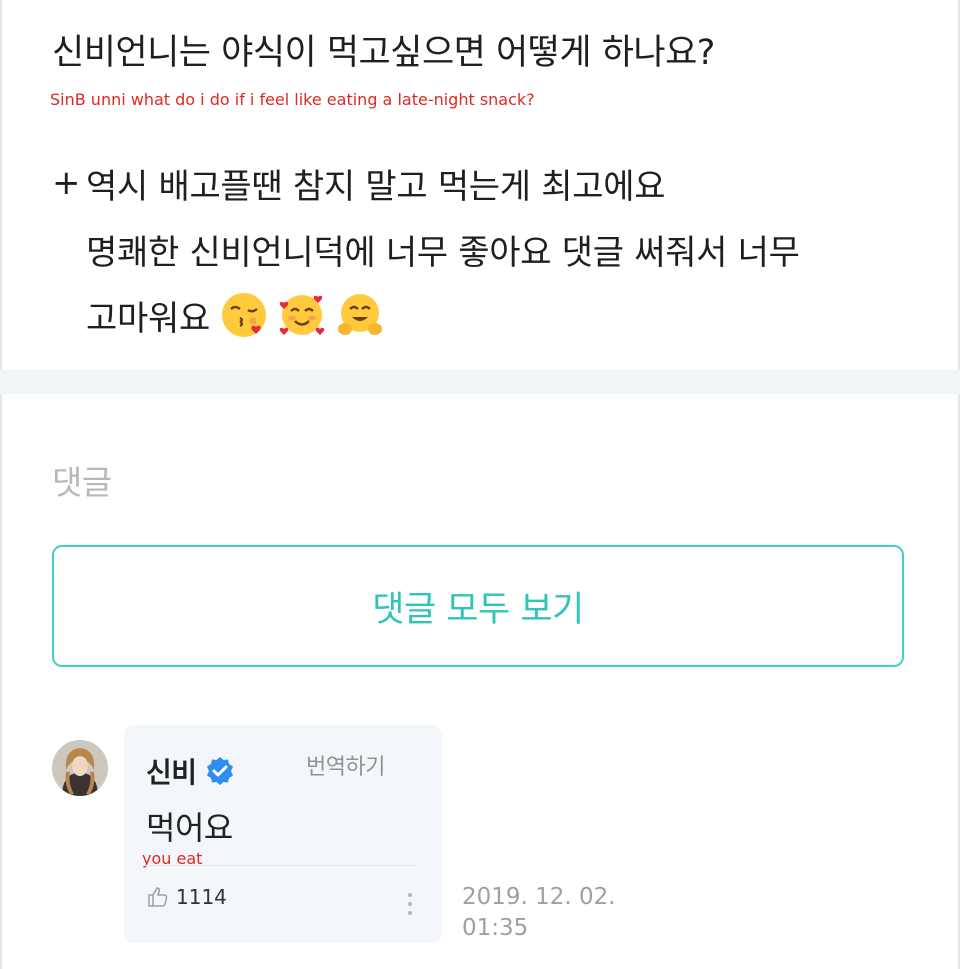  What do you see at coordinates (495, 928) in the screenshot?
I see `timestamp-time: 01:35` at bounding box center [495, 928].